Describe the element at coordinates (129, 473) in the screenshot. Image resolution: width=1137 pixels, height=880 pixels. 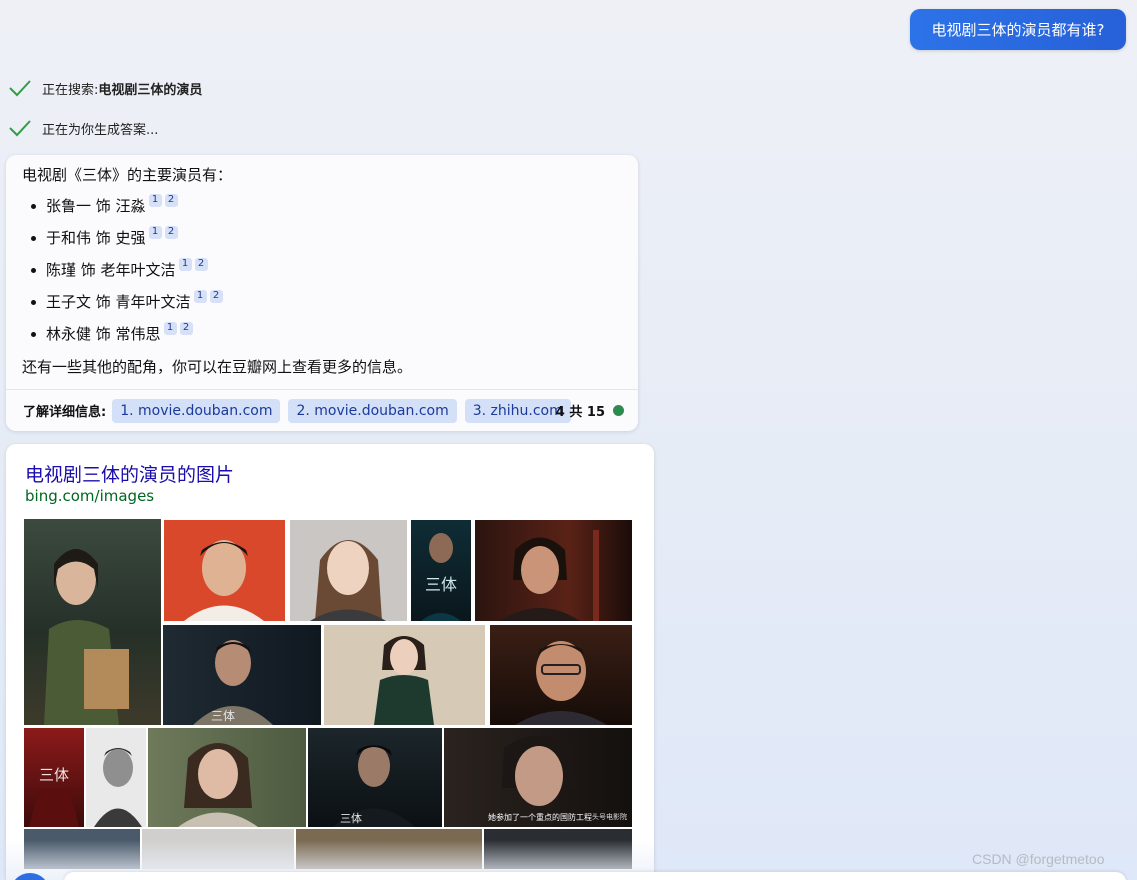
I see `images-title-link: 电视剧三体的演员的图片` at that location.